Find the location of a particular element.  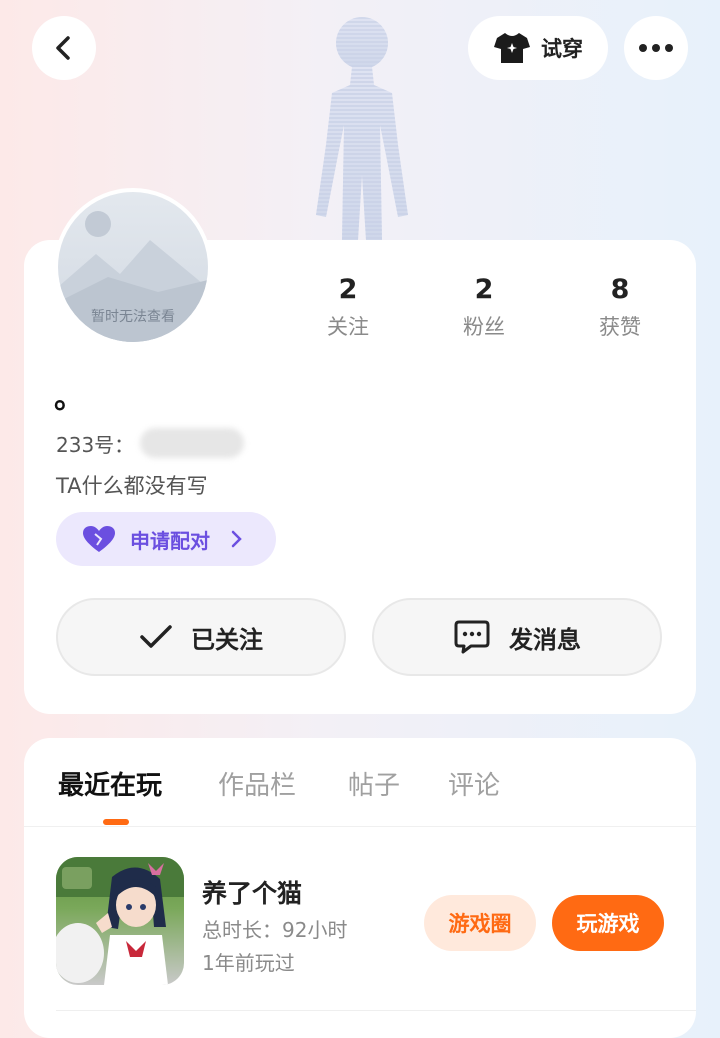

game-thumbnail-icon is located at coordinates (120, 921).